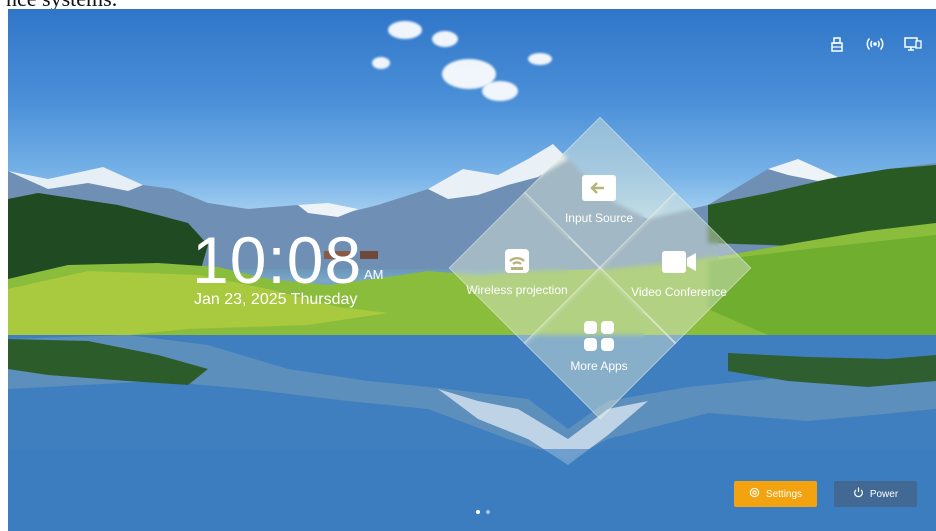 Image resolution: width=936 pixels, height=531 pixels. What do you see at coordinates (517, 290) in the screenshot?
I see `wireless-projection-label: Wireless projection` at bounding box center [517, 290].